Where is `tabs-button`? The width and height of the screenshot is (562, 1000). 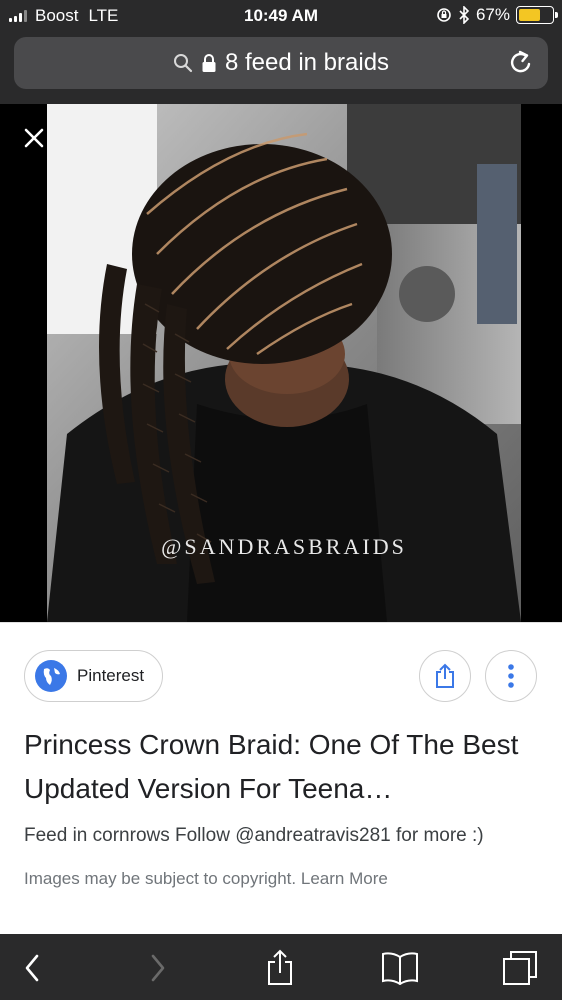 tabs-button is located at coordinates (520, 968).